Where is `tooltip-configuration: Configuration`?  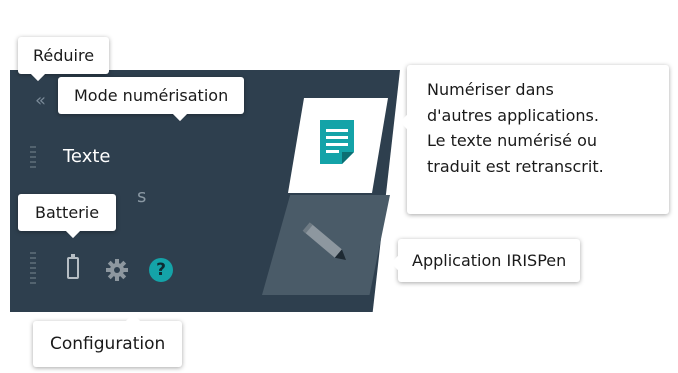 tooltip-configuration: Configuration is located at coordinates (108, 344).